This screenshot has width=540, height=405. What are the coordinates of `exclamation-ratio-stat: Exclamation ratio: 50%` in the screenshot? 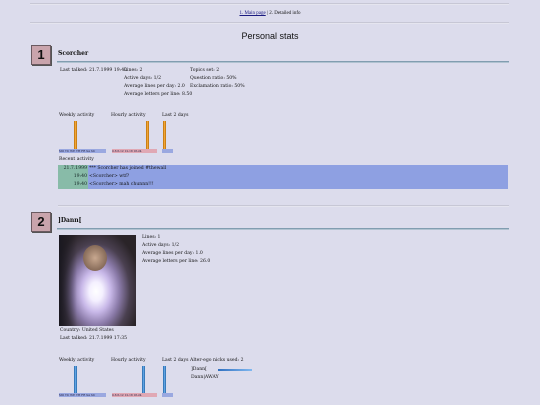 It's located at (217, 86).